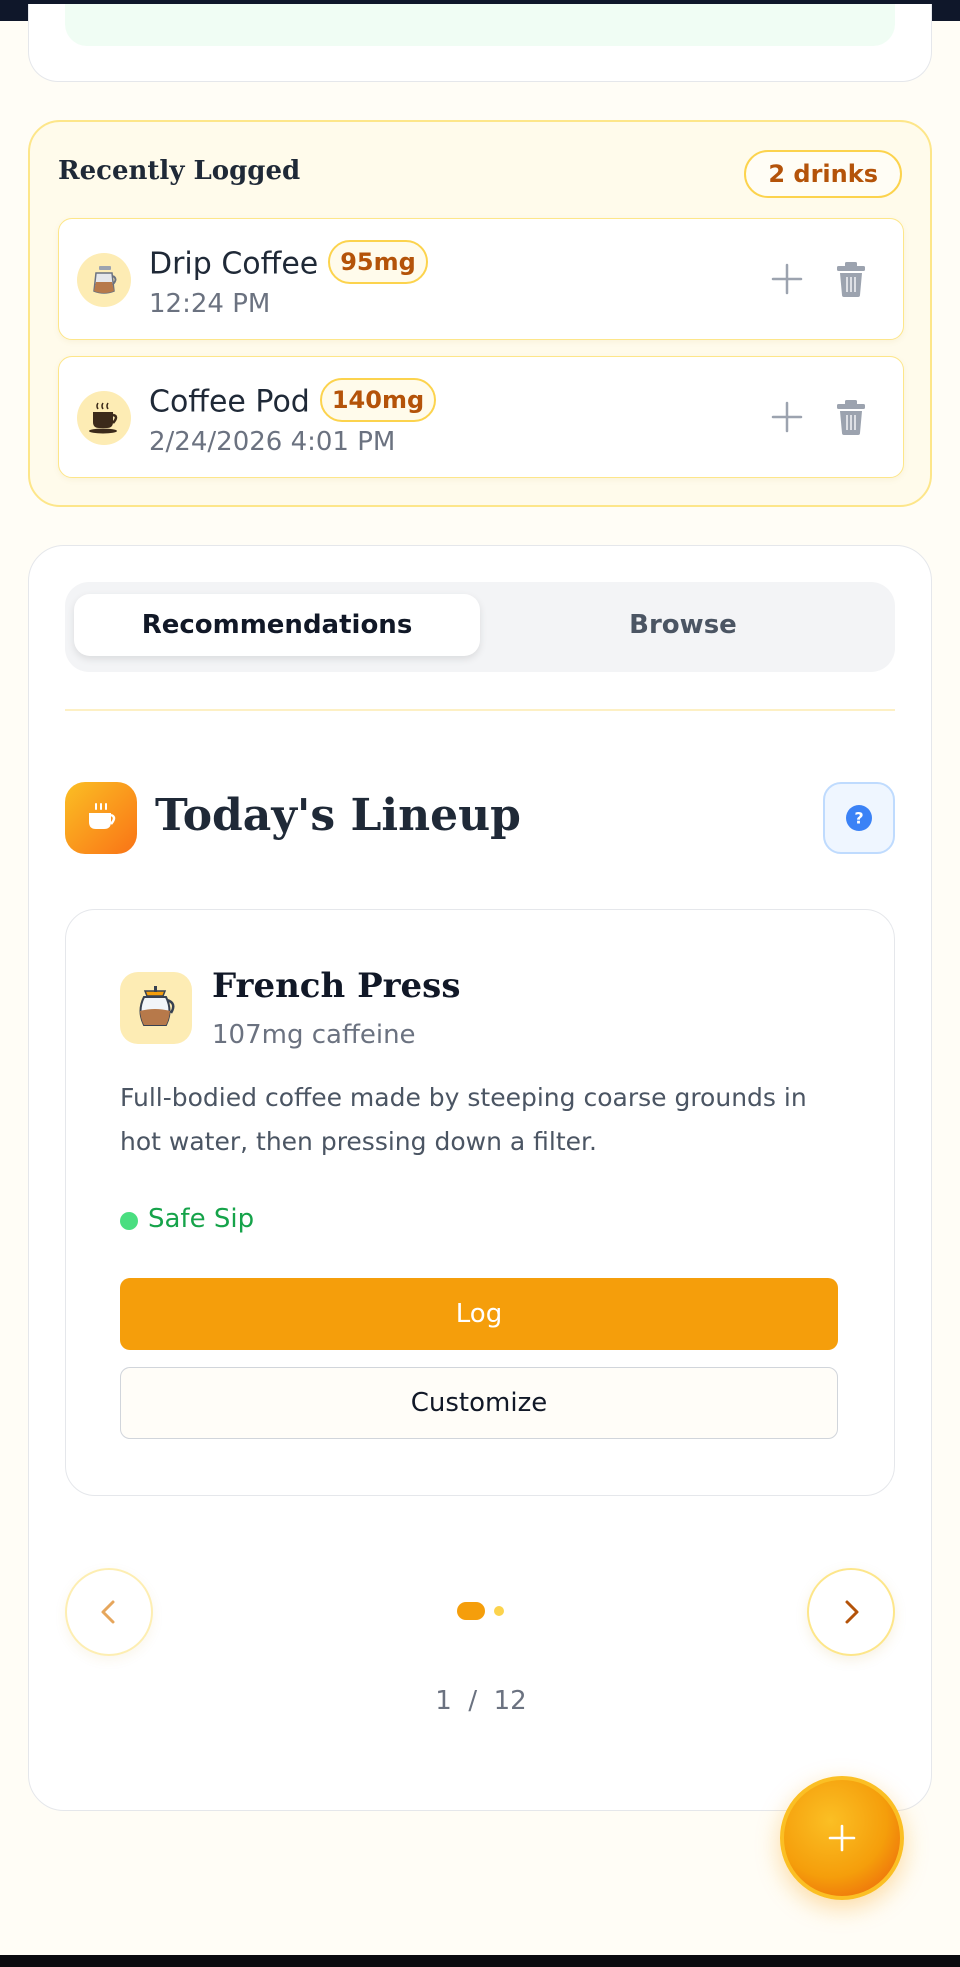 The height and width of the screenshot is (1967, 960). Describe the element at coordinates (480, 1961) in the screenshot. I see `bottom-bar` at that location.